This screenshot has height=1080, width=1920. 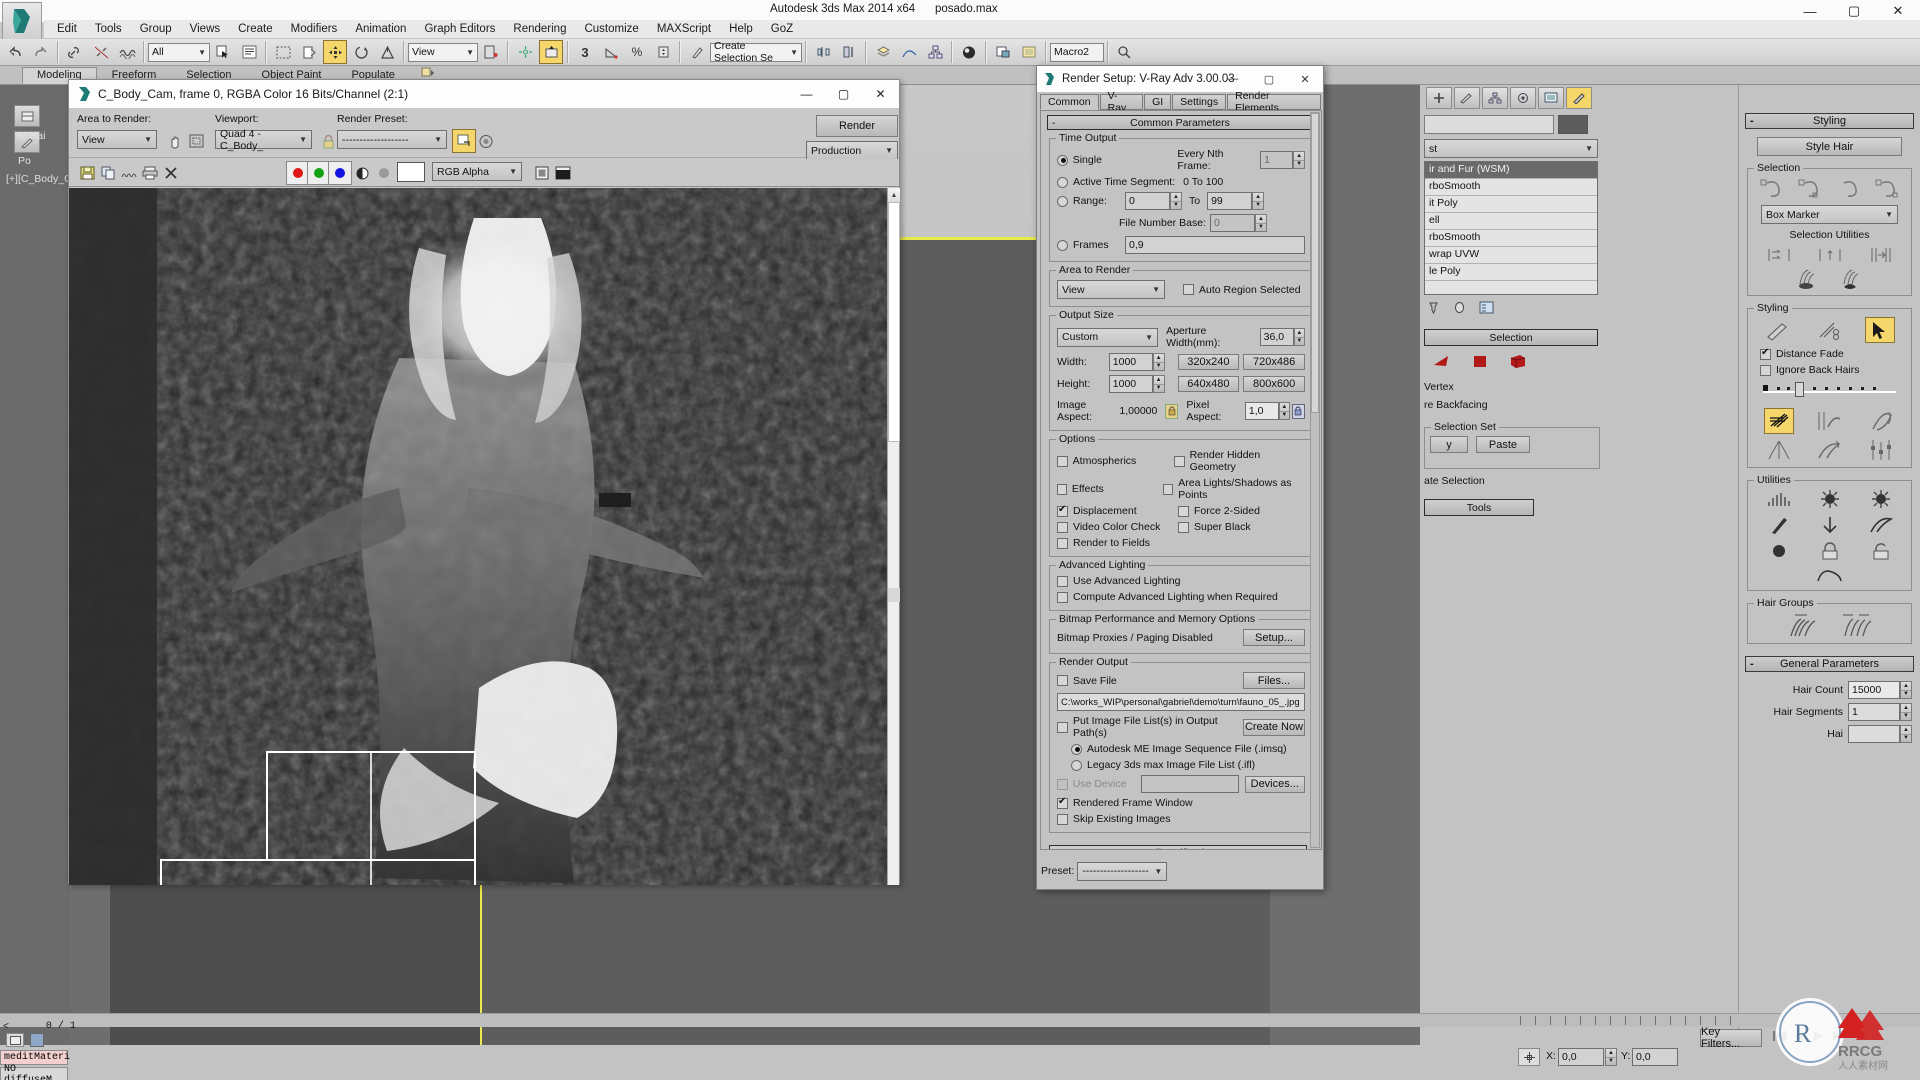 I want to click on modifier-turbosmooth-1: rboSmooth, so click(x=1511, y=187).